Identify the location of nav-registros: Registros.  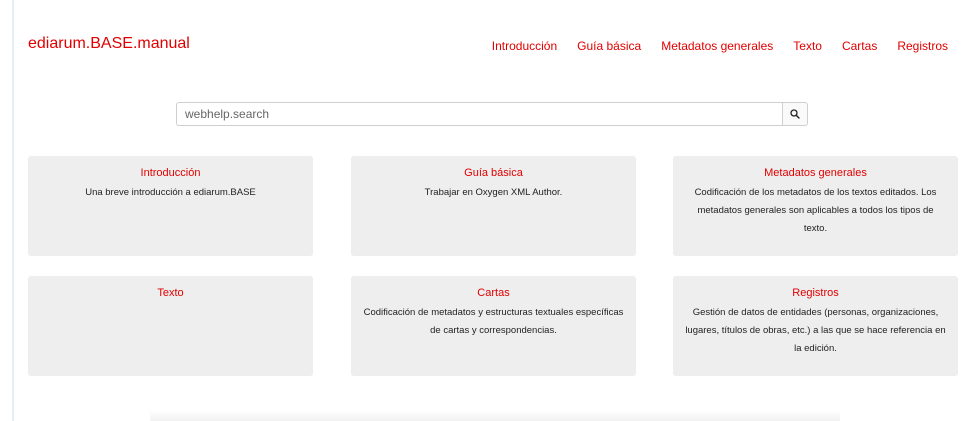
(922, 46).